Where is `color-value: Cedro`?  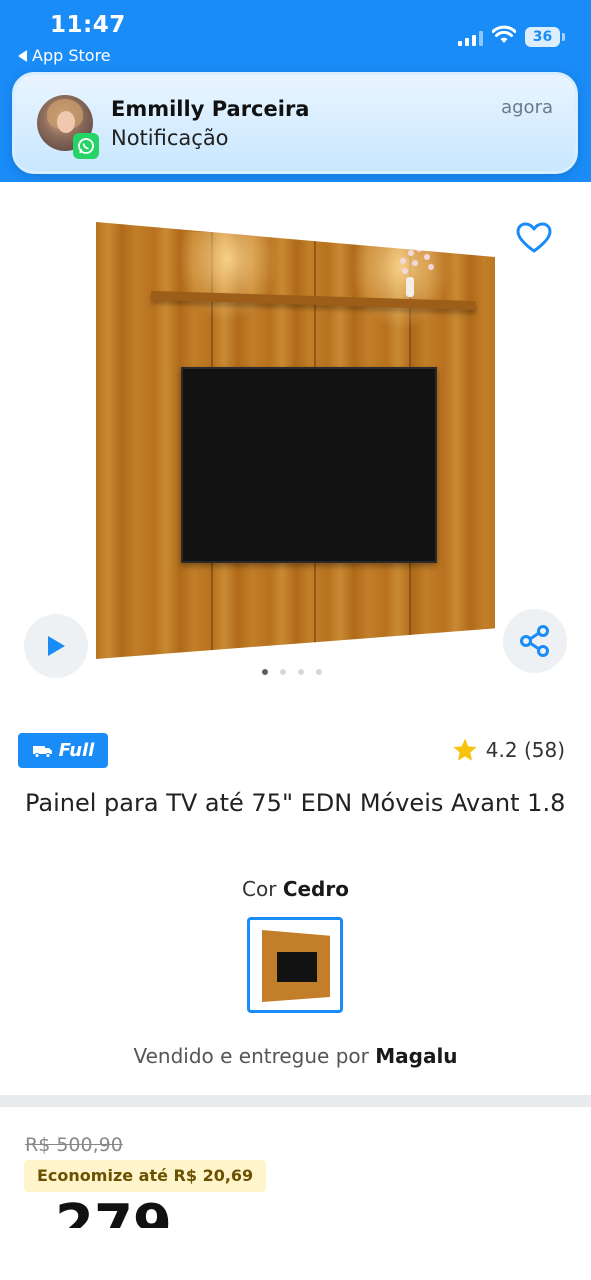 color-value: Cedro is located at coordinates (315, 889).